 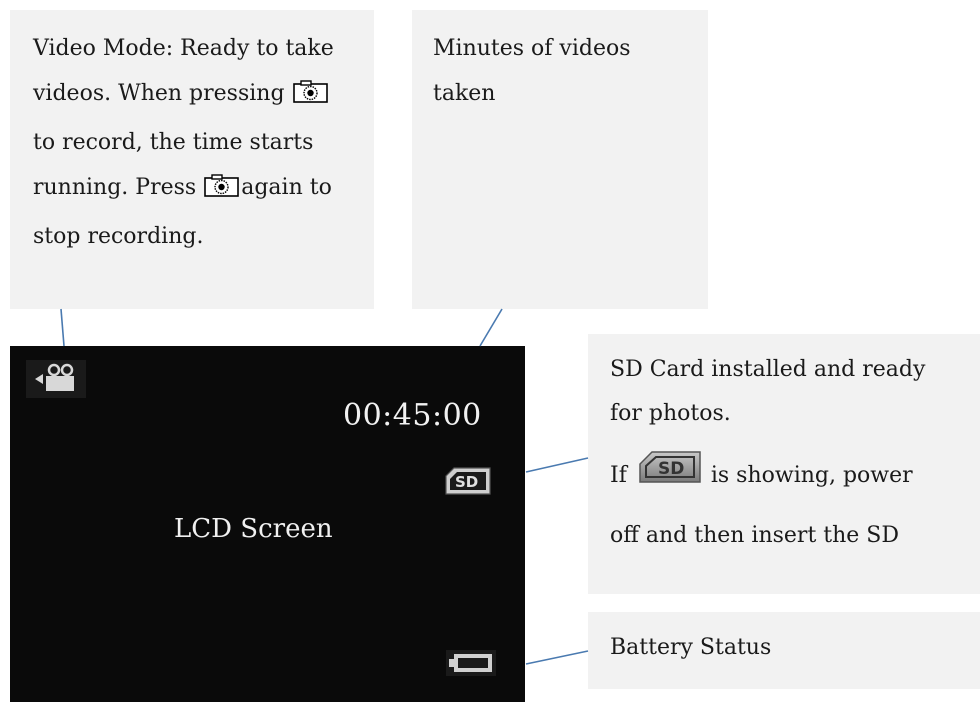 What do you see at coordinates (118, 236) in the screenshot?
I see `callout-text-line: stop recording.` at bounding box center [118, 236].